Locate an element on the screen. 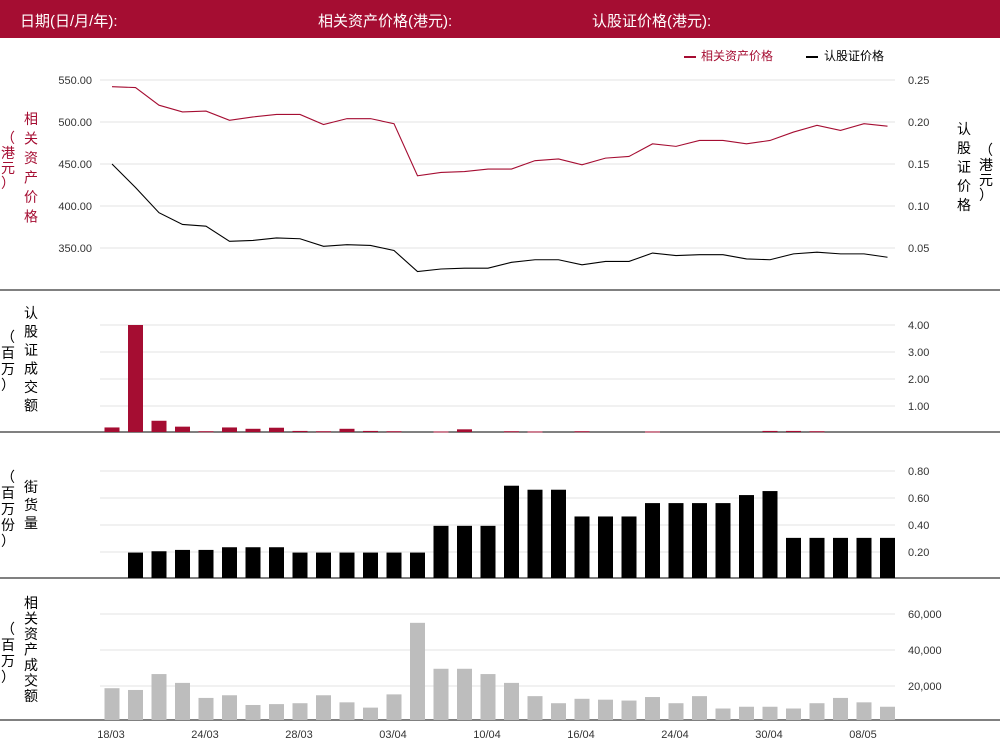 The width and height of the screenshot is (1000, 751). left-axis-label-char: 资 is located at coordinates (31, 158).